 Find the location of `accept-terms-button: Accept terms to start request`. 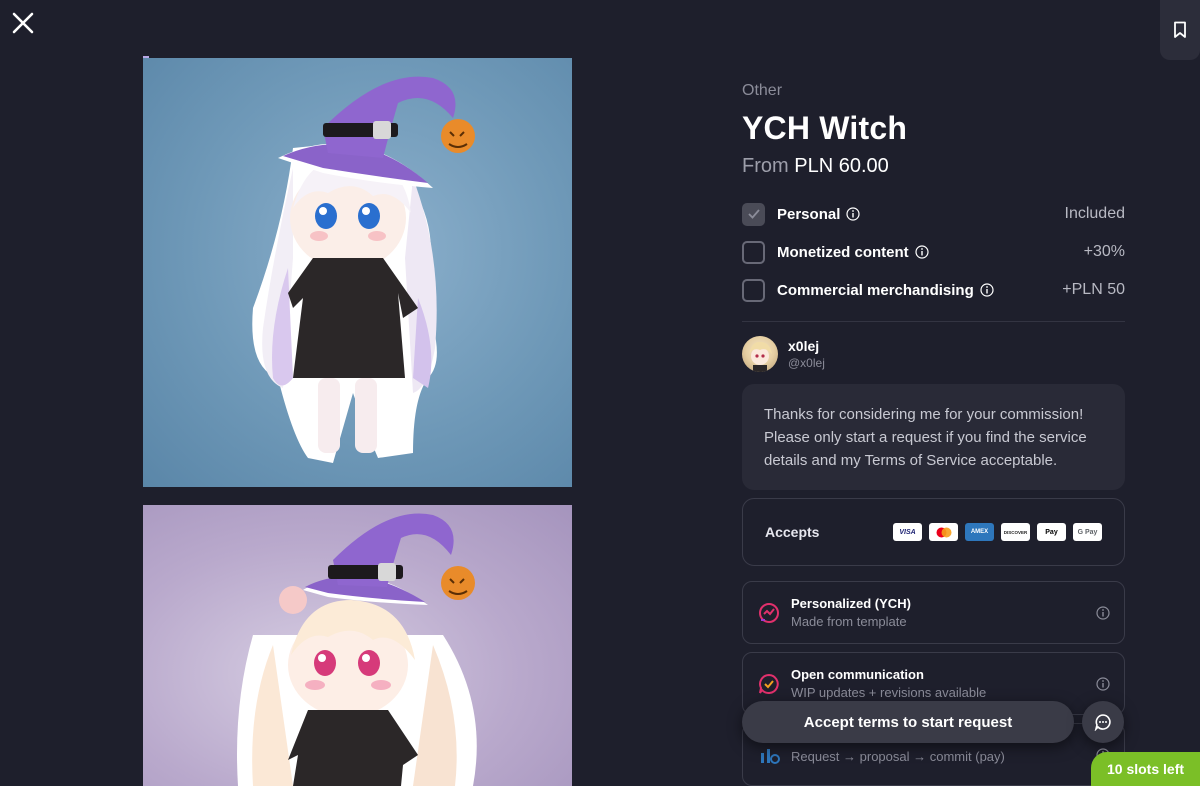

accept-terms-button: Accept terms to start request is located at coordinates (908, 722).